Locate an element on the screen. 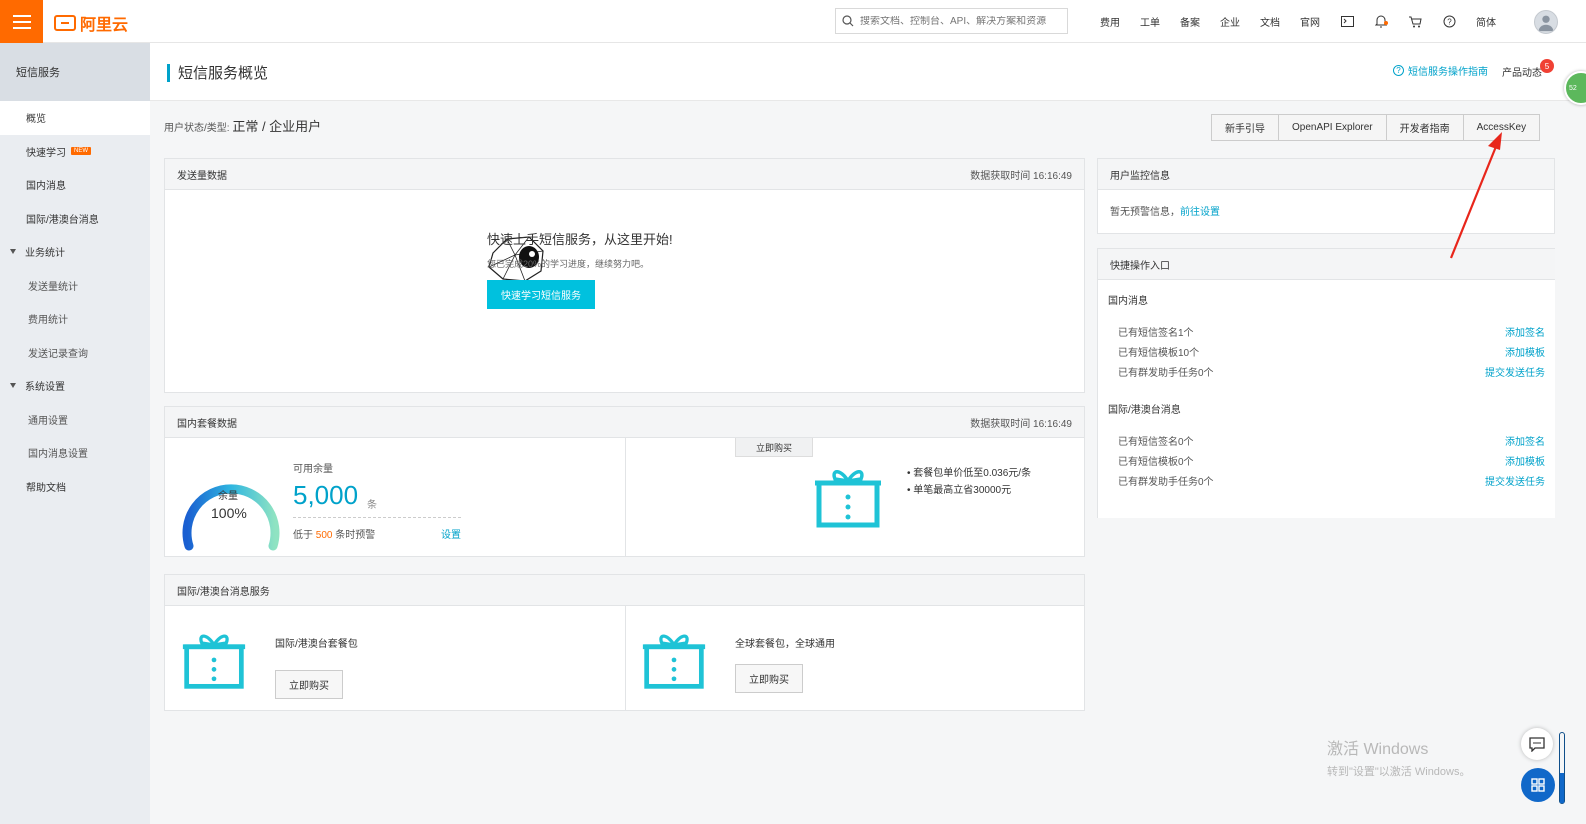  floating-service-button: 52 is located at coordinates (1575, 88).